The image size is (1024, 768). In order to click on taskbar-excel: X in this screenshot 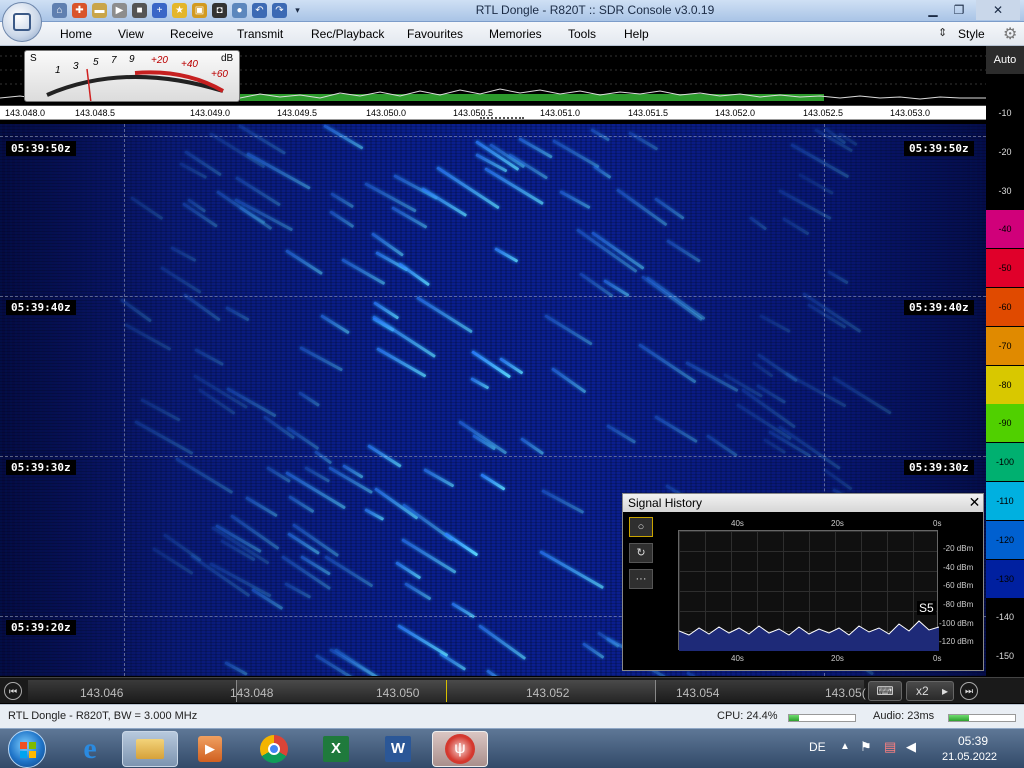, I will do `click(336, 749)`.